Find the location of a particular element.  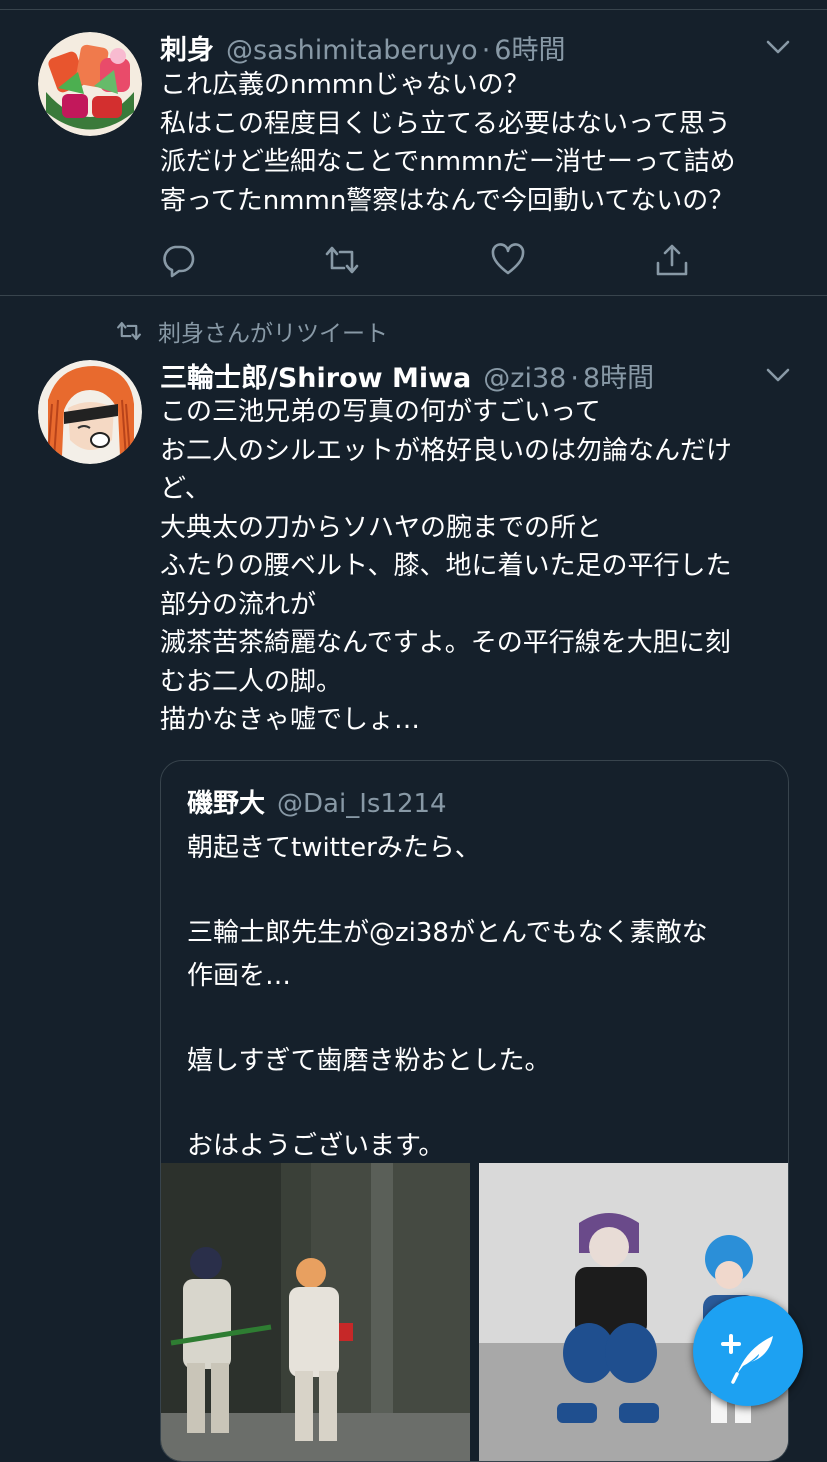

sashimi-avatar-icon is located at coordinates (90, 84).